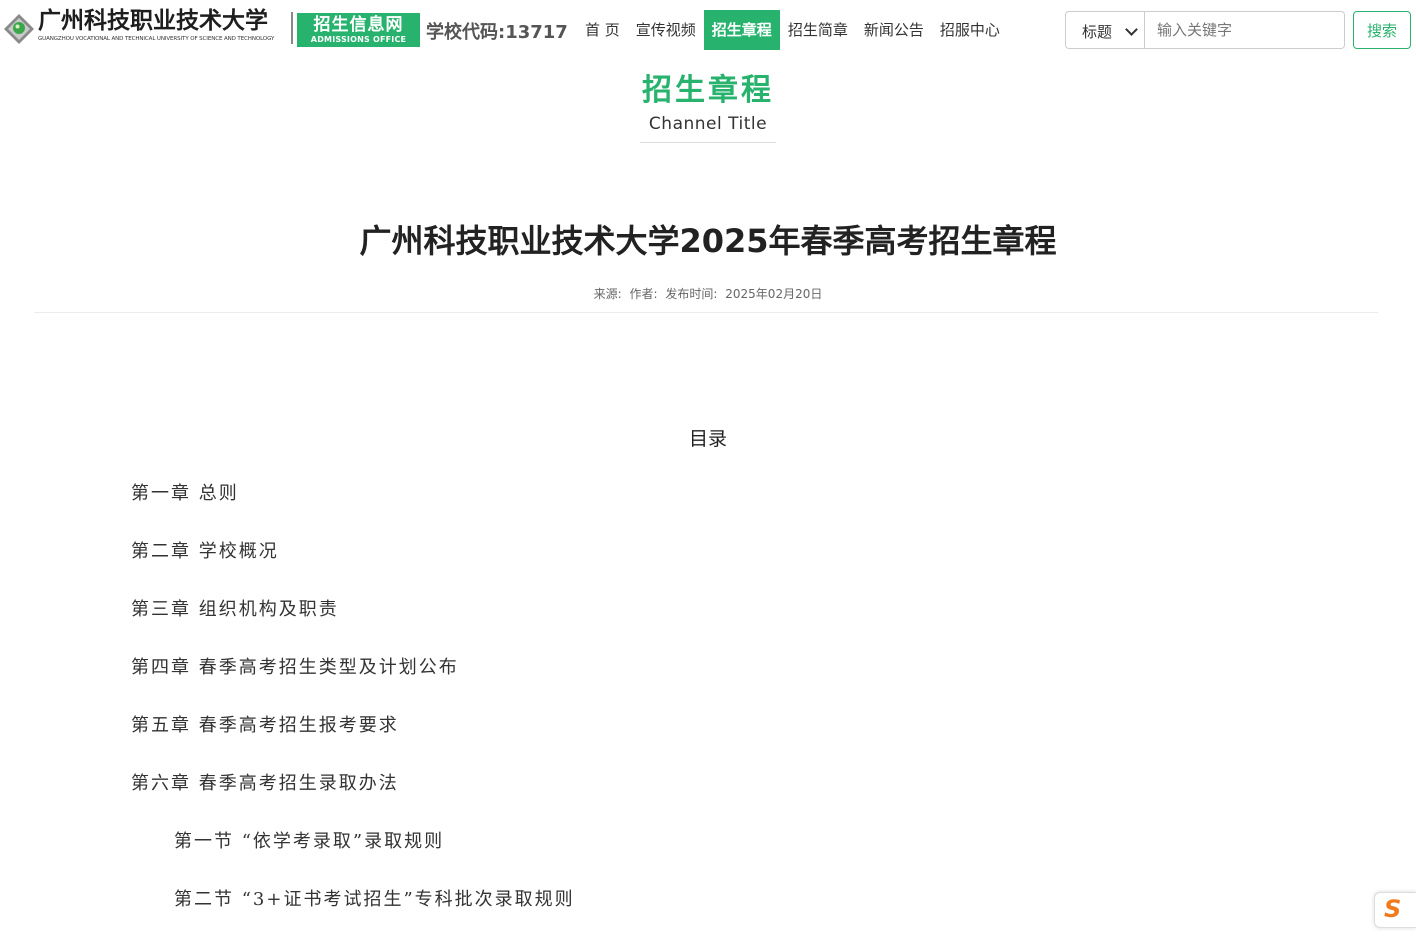 Image resolution: width=1416 pixels, height=946 pixels. Describe the element at coordinates (19, 29) in the screenshot. I see `school-emblem-icon` at that location.